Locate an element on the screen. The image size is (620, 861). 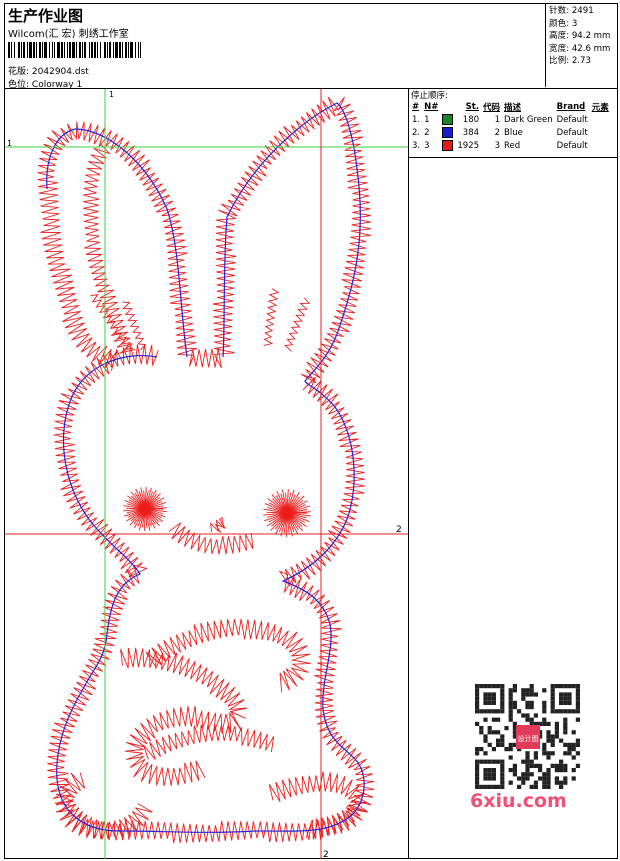
guide-label-h2: 2 is located at coordinates (399, 530).